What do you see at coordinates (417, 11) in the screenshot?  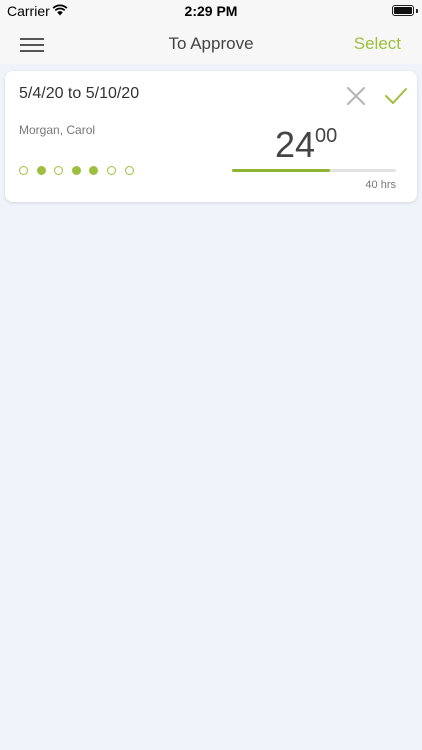 I see `battery-tip` at bounding box center [417, 11].